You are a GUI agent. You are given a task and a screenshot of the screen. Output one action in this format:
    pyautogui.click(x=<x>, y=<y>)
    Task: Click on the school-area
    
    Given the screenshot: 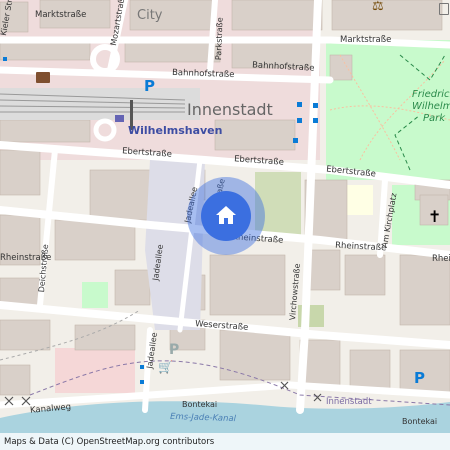 What is the action you would take?
    pyautogui.click(x=359, y=200)
    